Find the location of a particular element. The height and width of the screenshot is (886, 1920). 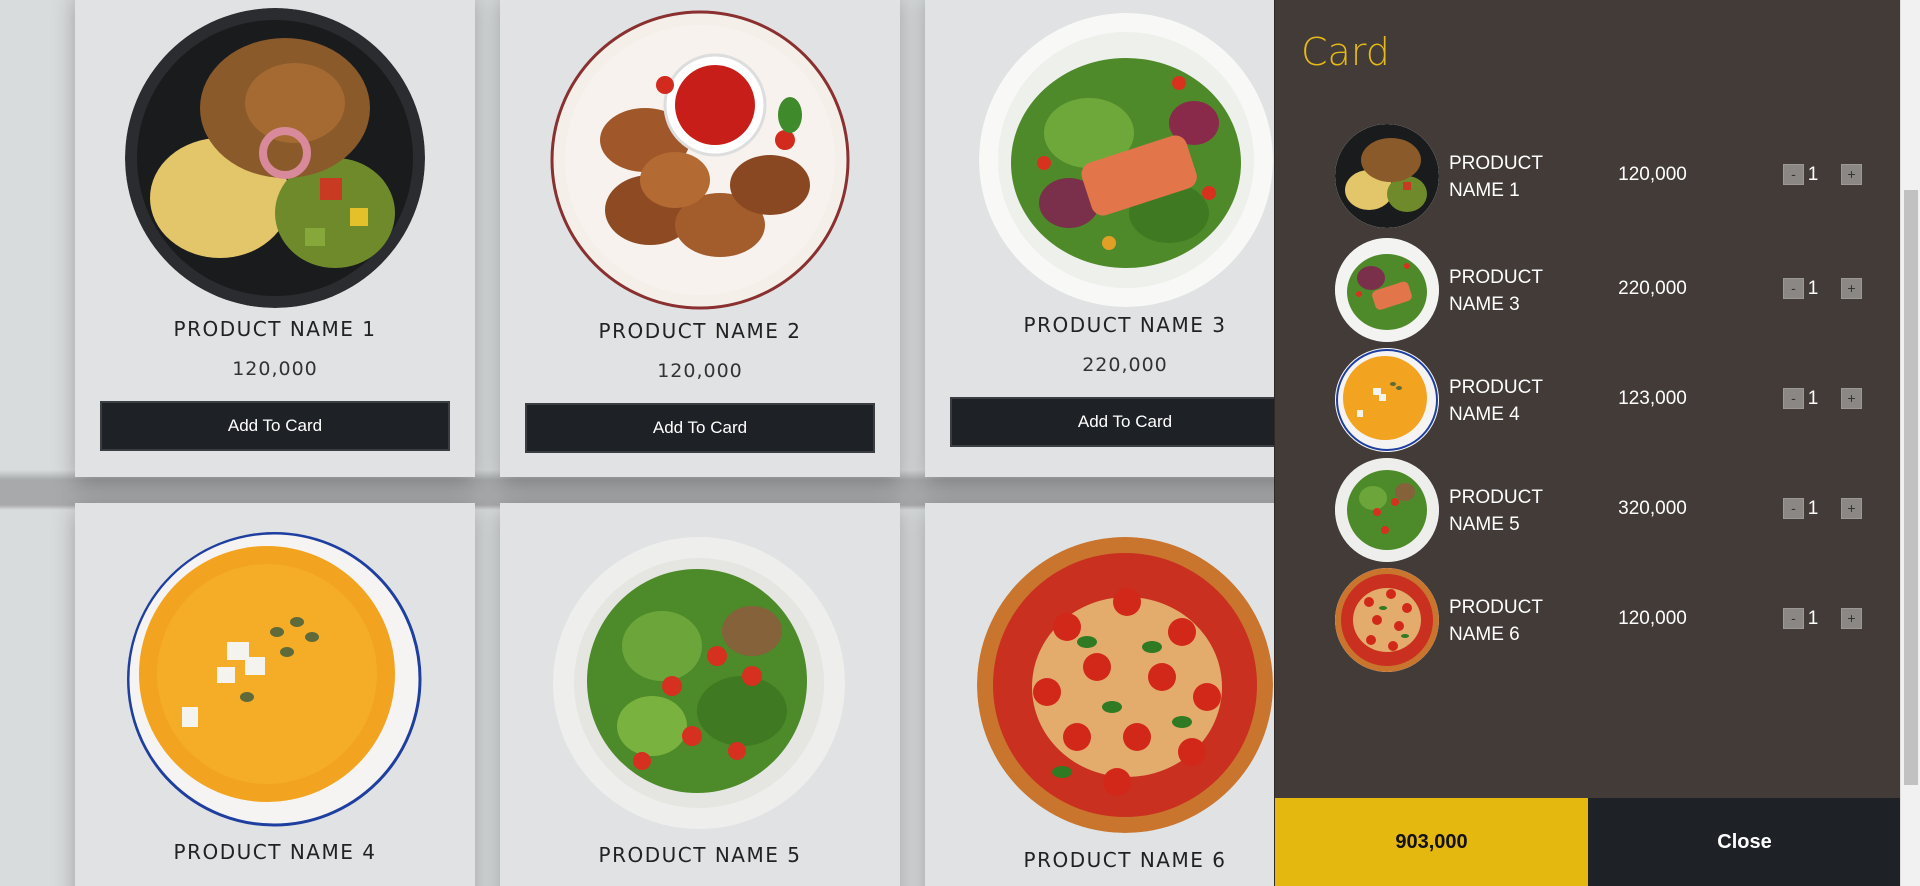

cart-item-price: 123,000 is located at coordinates (1652, 398).